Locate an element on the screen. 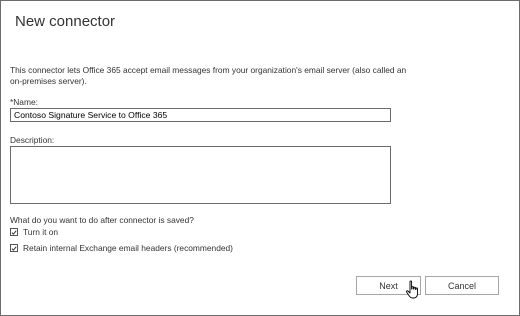 The height and width of the screenshot is (316, 520). cancel-button: Cancel is located at coordinates (462, 285).